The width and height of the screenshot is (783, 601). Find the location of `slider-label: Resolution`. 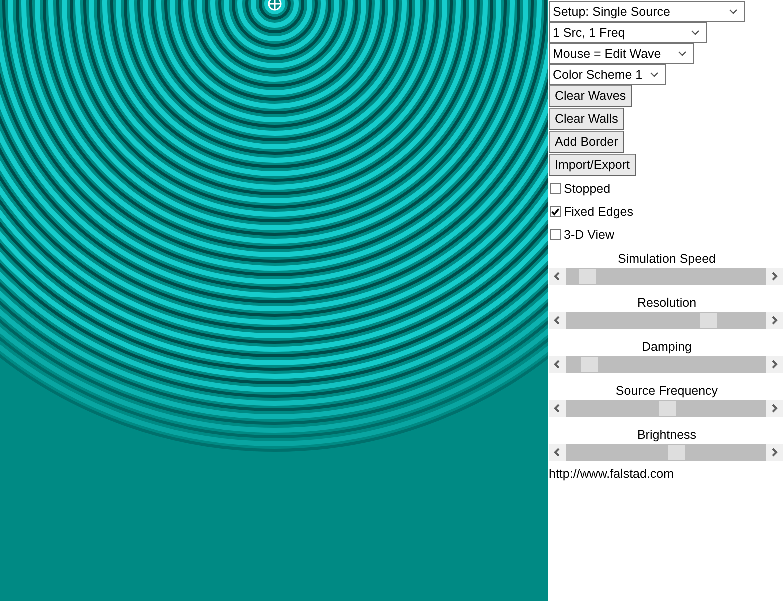

slider-label: Resolution is located at coordinates (667, 303).